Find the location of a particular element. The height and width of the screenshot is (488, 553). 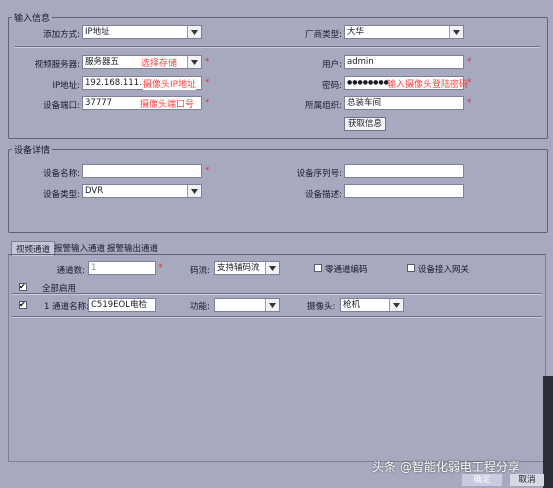

ip-label: IP地址: is located at coordinates (66, 86).